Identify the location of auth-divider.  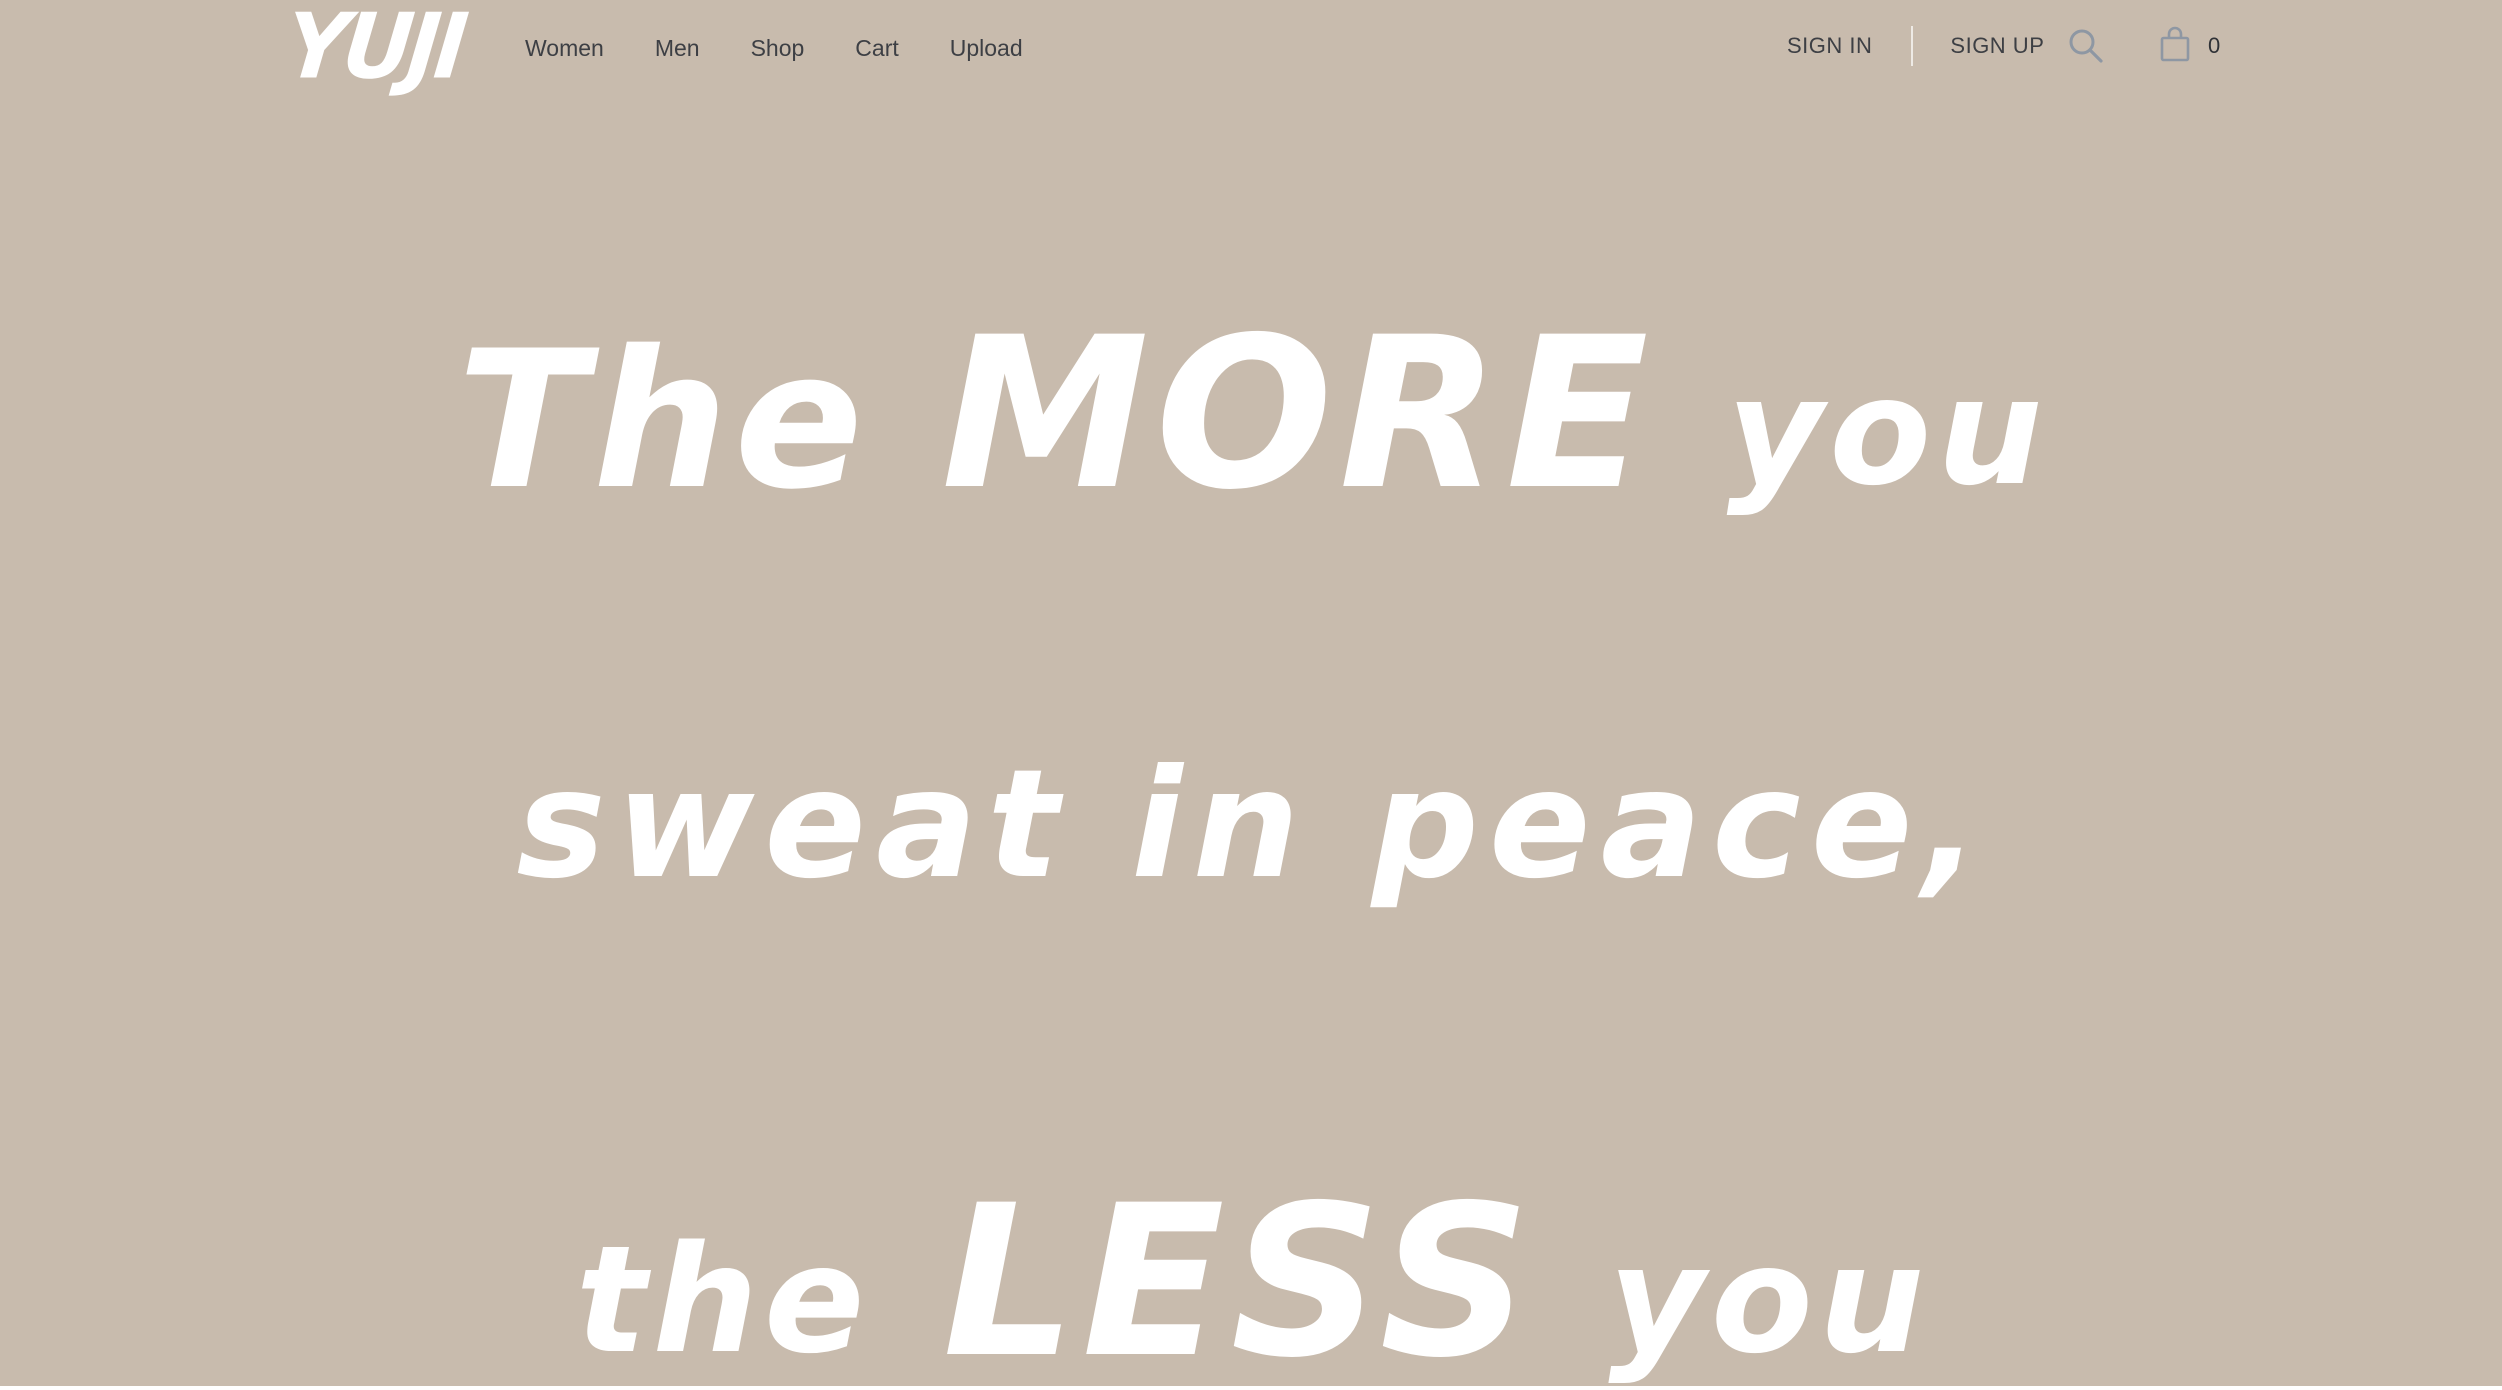
(1912, 46).